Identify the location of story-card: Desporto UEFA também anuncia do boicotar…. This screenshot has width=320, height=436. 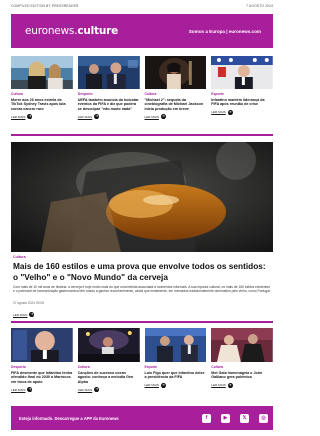
(108, 87).